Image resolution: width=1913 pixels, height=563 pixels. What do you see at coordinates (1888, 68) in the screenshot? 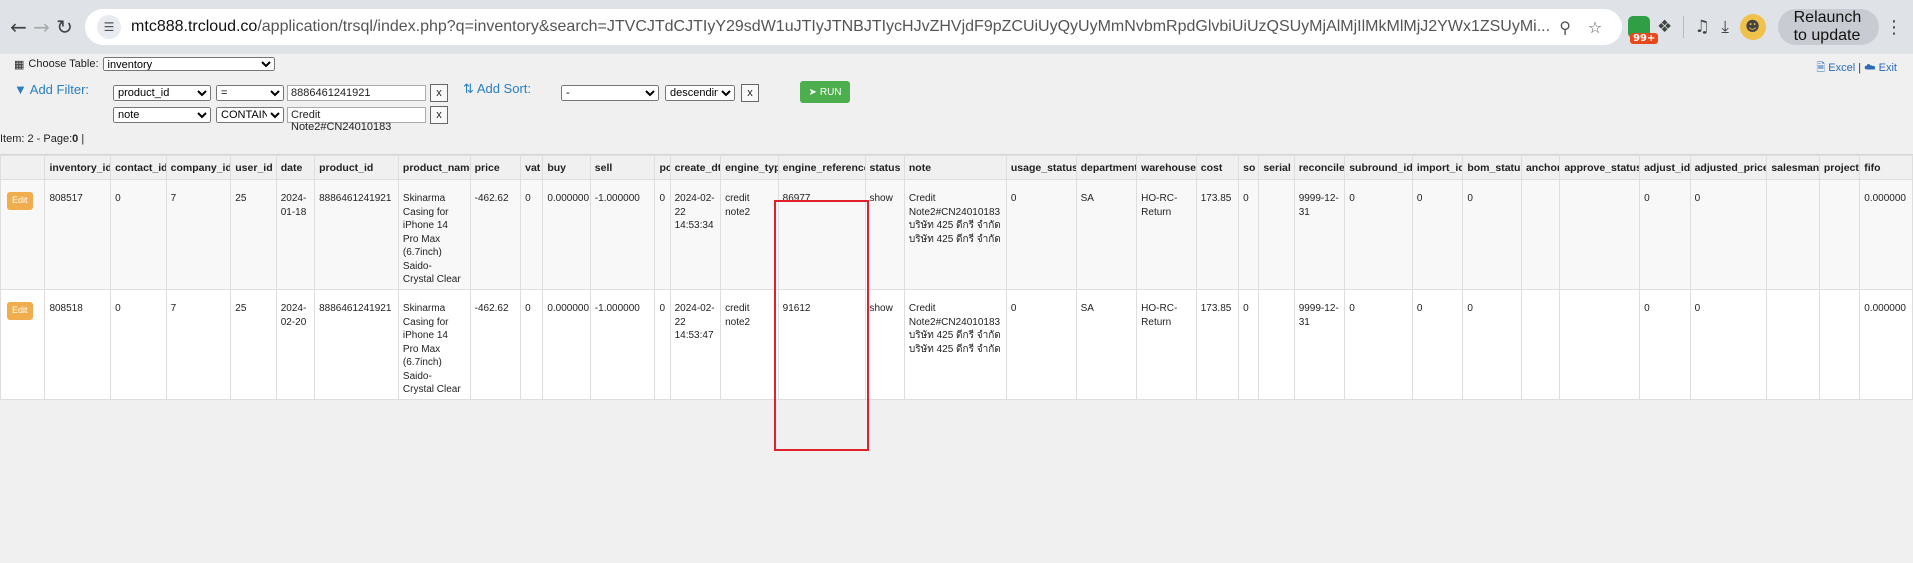
I see `exit-link: Exit` at bounding box center [1888, 68].